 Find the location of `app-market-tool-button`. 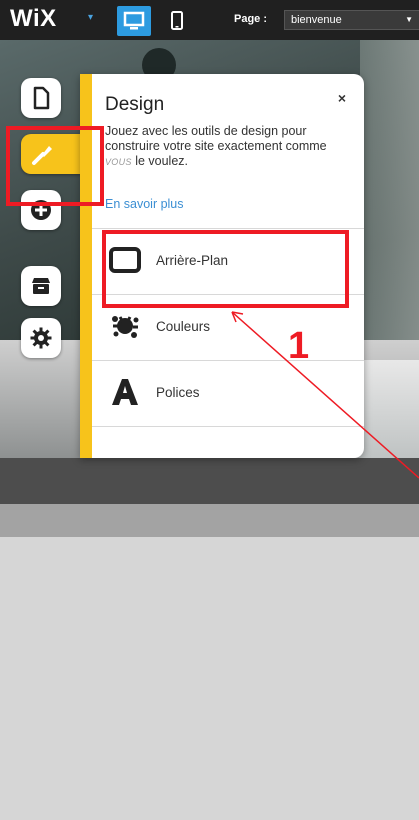

app-market-tool-button is located at coordinates (41, 286).